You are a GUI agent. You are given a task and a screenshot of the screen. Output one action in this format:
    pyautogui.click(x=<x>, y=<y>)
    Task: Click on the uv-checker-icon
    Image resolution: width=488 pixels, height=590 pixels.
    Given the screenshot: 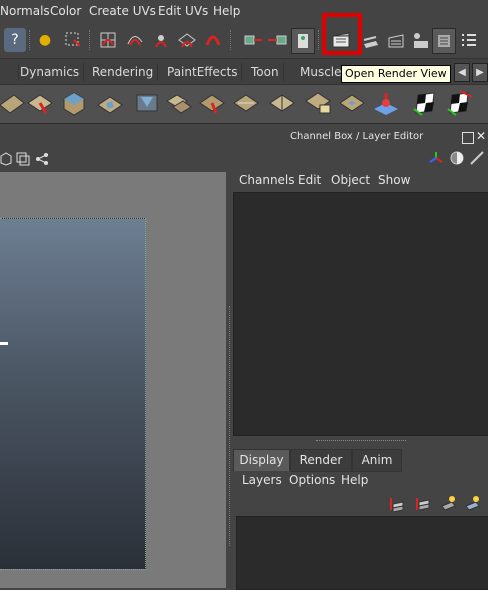 What is the action you would take?
    pyautogui.click(x=212, y=103)
    